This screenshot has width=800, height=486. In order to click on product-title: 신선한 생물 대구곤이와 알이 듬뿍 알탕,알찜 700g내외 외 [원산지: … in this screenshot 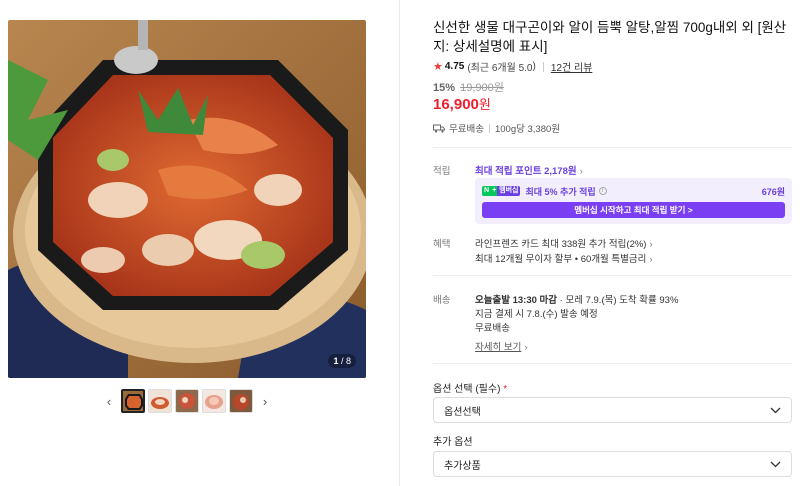, I will do `click(610, 37)`.